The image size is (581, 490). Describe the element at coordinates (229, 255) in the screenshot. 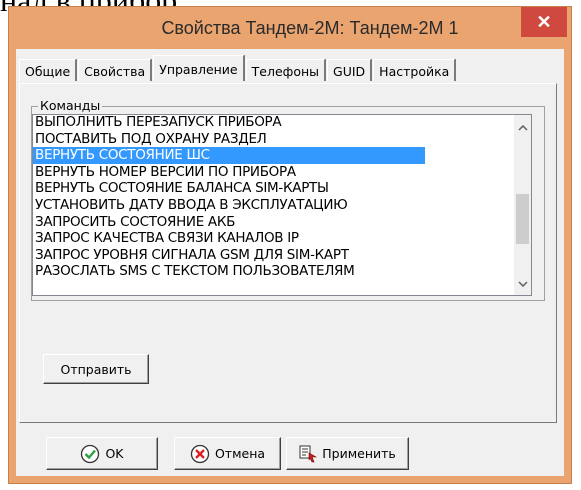

I see `list-item: ЗАПРОС УРОВНЯ СИГНАЛА GSM ДЛЯ SIM-КАРТ` at that location.